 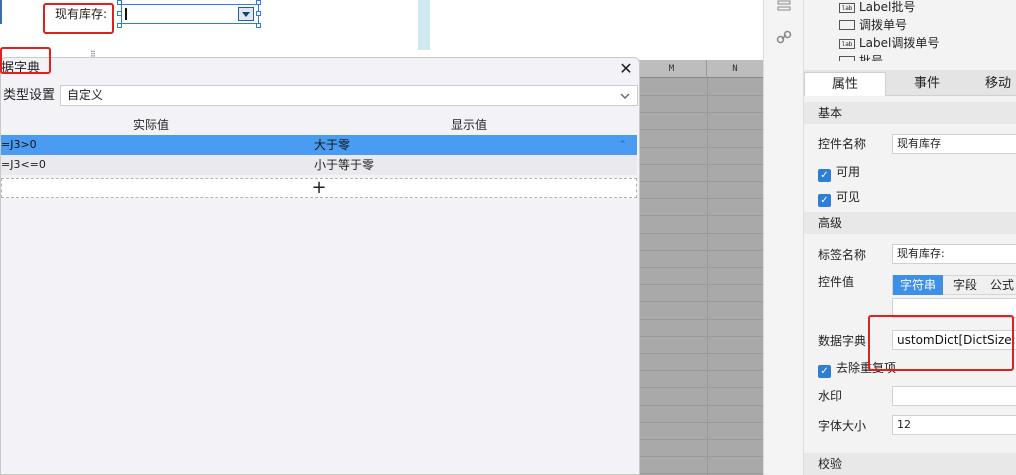 I want to click on close-icon: ✕, so click(x=626, y=69).